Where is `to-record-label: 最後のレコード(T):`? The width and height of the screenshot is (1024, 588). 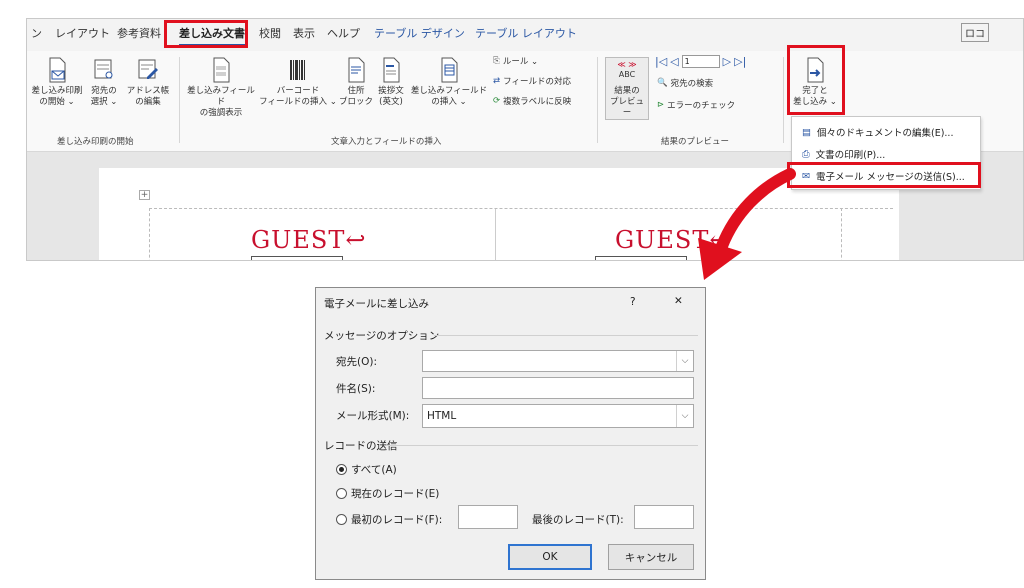 to-record-label: 最後のレコード(T): is located at coordinates (578, 520).